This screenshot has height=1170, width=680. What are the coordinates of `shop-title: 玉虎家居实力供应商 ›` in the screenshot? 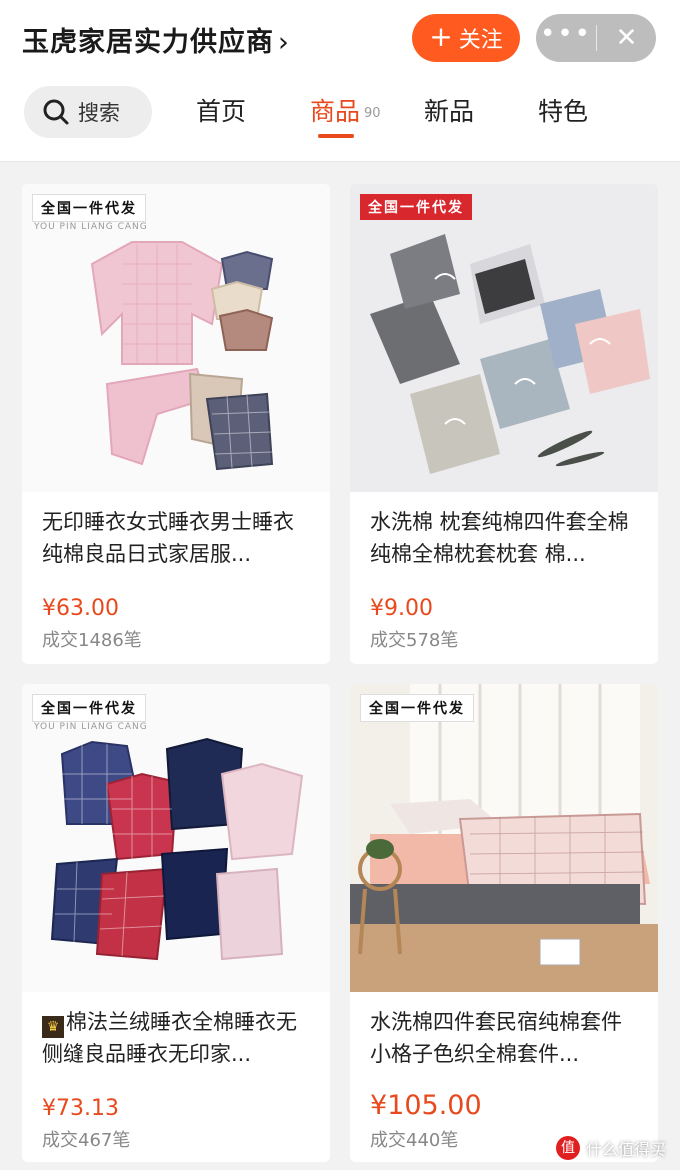 It's located at (156, 39).